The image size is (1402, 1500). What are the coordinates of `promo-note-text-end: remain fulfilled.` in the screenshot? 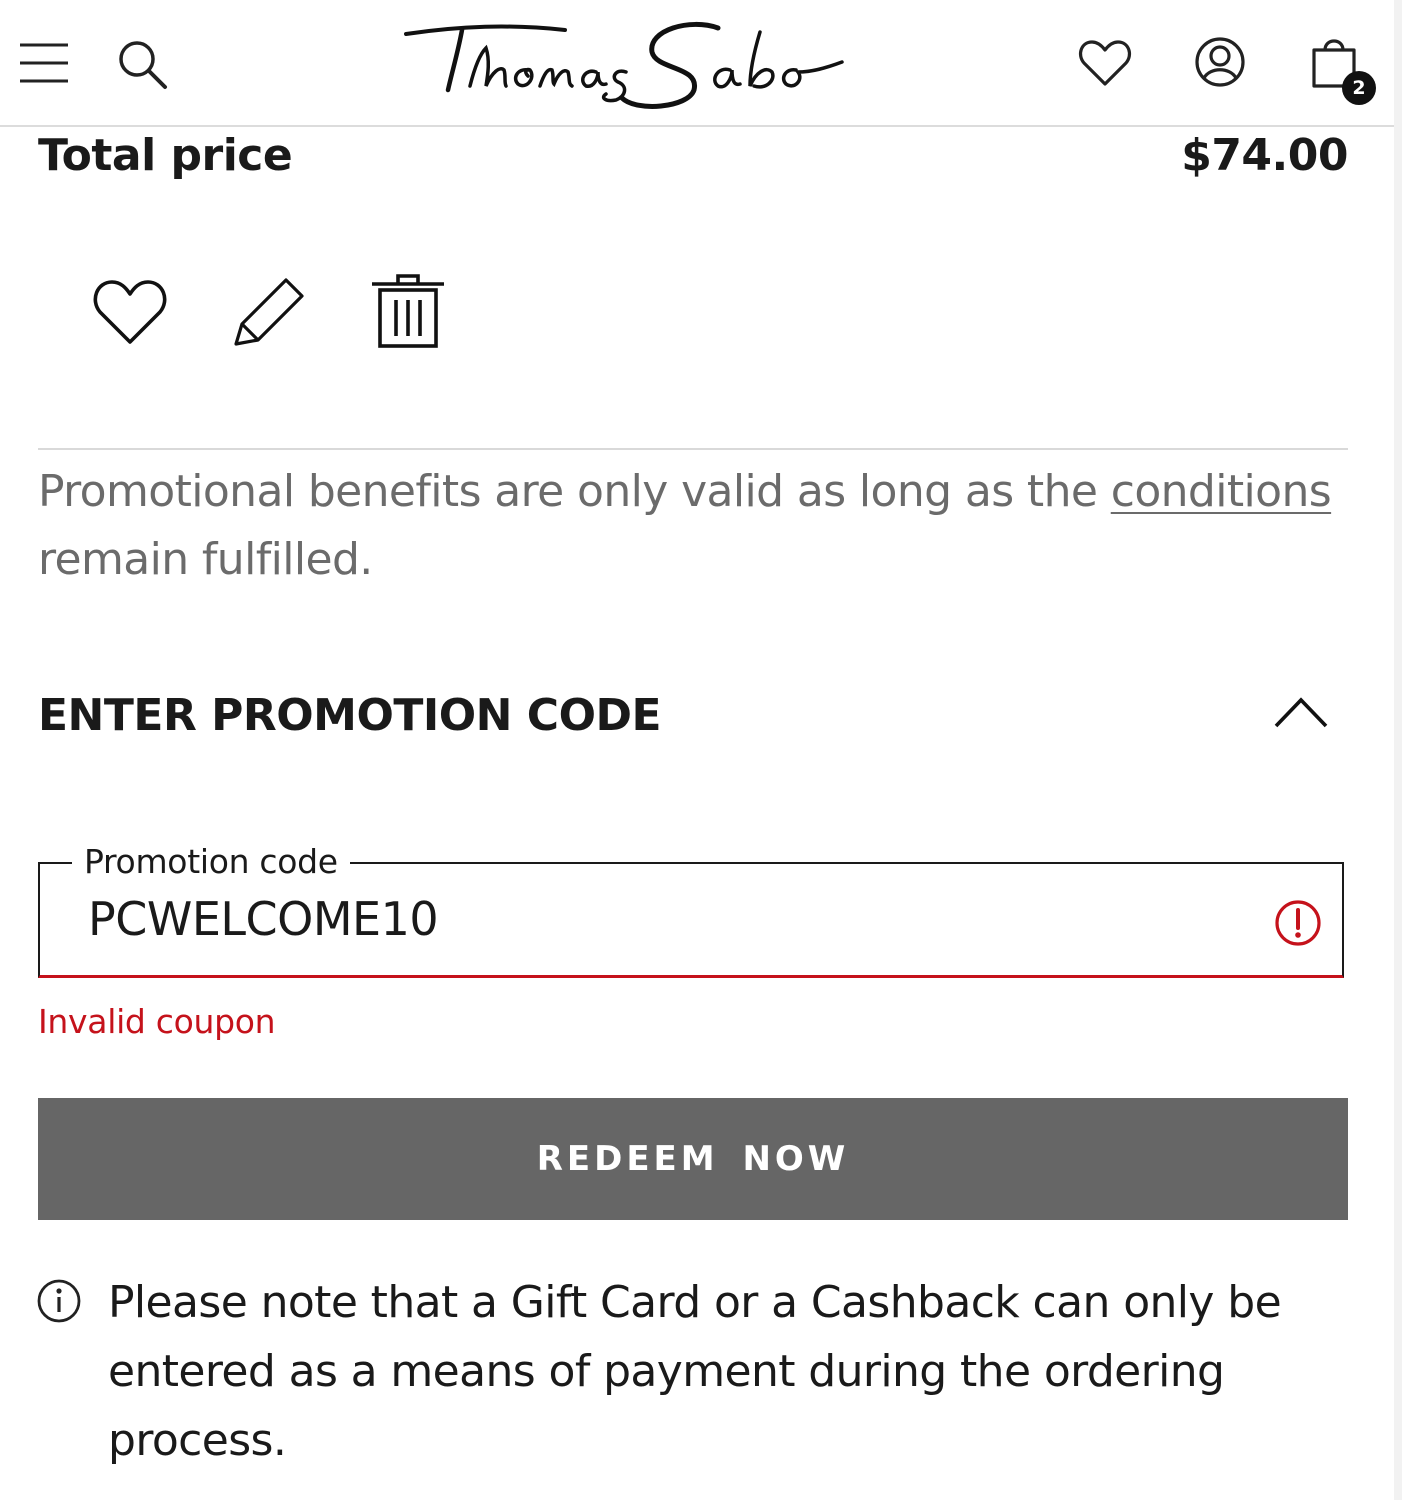 It's located at (205, 559).